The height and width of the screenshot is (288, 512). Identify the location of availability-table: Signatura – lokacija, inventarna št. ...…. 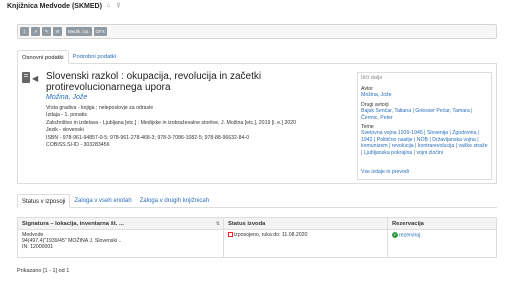
(257, 237).